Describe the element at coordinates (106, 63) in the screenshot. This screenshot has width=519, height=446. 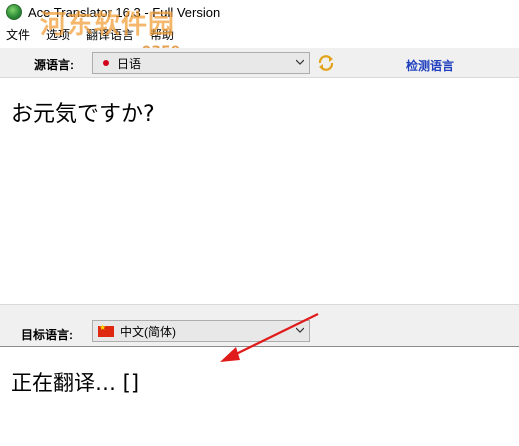
I see `japan-flag-icon` at that location.